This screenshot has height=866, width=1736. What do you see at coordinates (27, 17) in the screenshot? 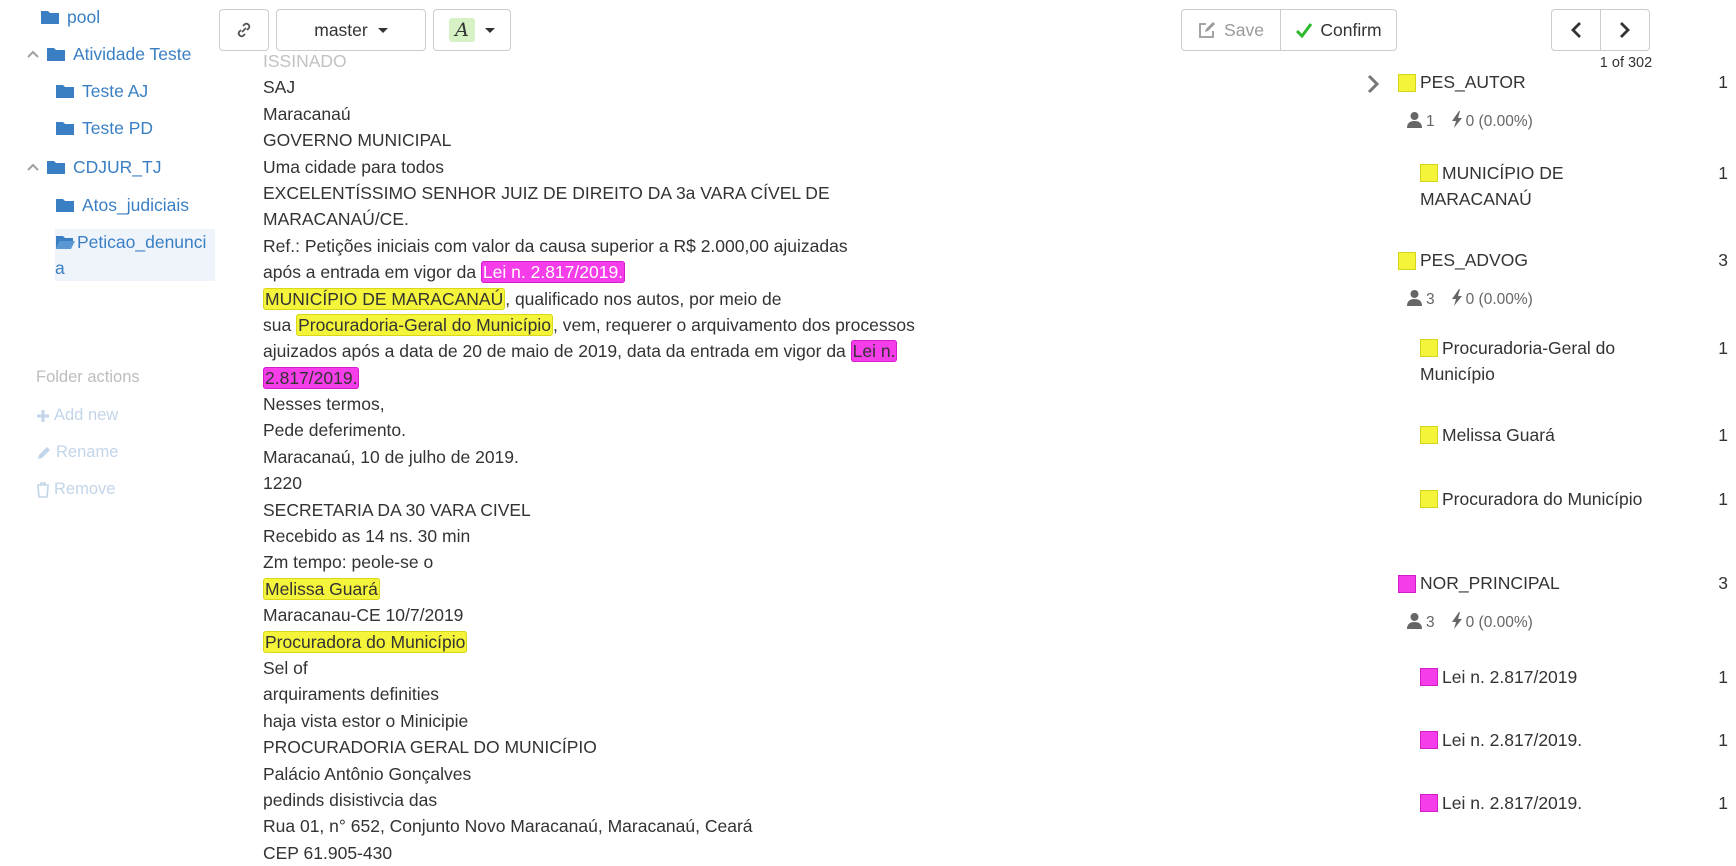
I see `empty-caret` at bounding box center [27, 17].